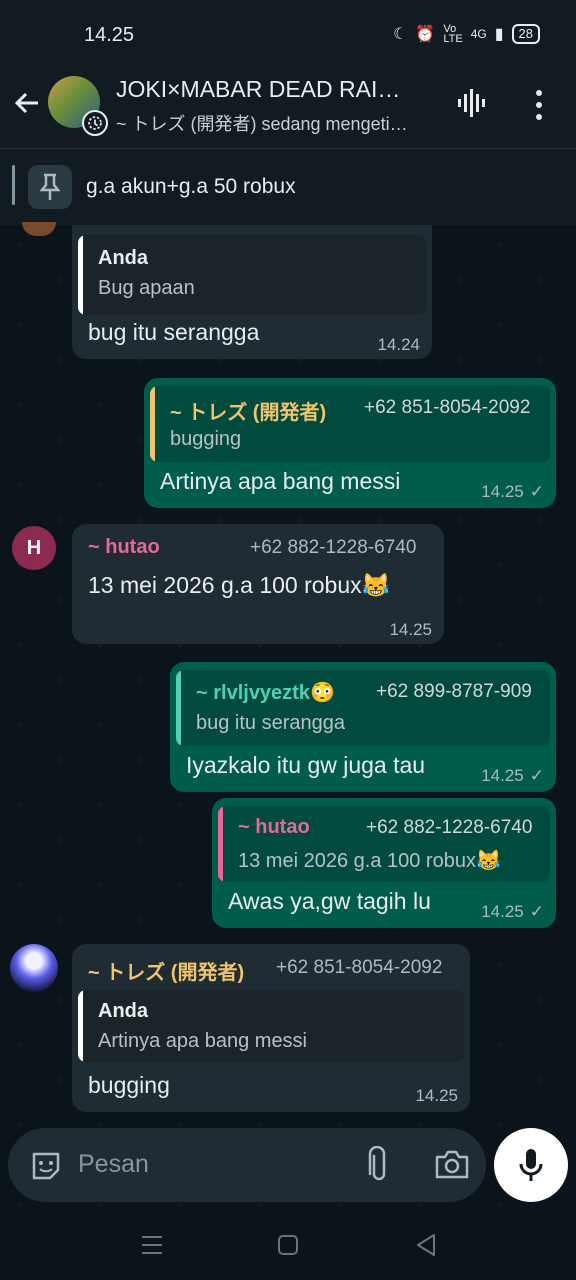 The image size is (576, 1280). I want to click on message-text: bugging, so click(129, 1085).